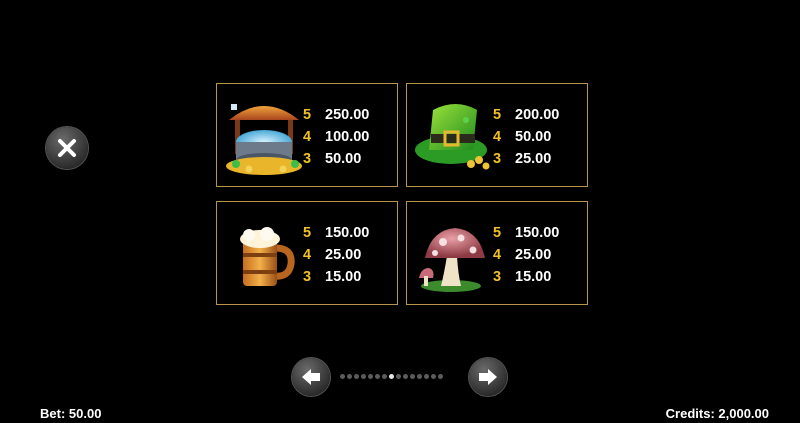 This screenshot has height=423, width=800. I want to click on paytable-card-beer-mug: 5 150.00 4 25.00 3 15.00, so click(307, 253).